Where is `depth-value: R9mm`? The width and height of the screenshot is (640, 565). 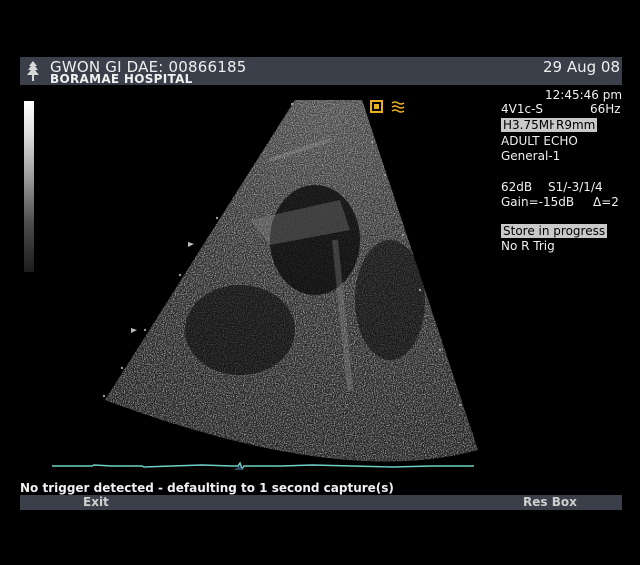 depth-value: R9mm is located at coordinates (576, 125).